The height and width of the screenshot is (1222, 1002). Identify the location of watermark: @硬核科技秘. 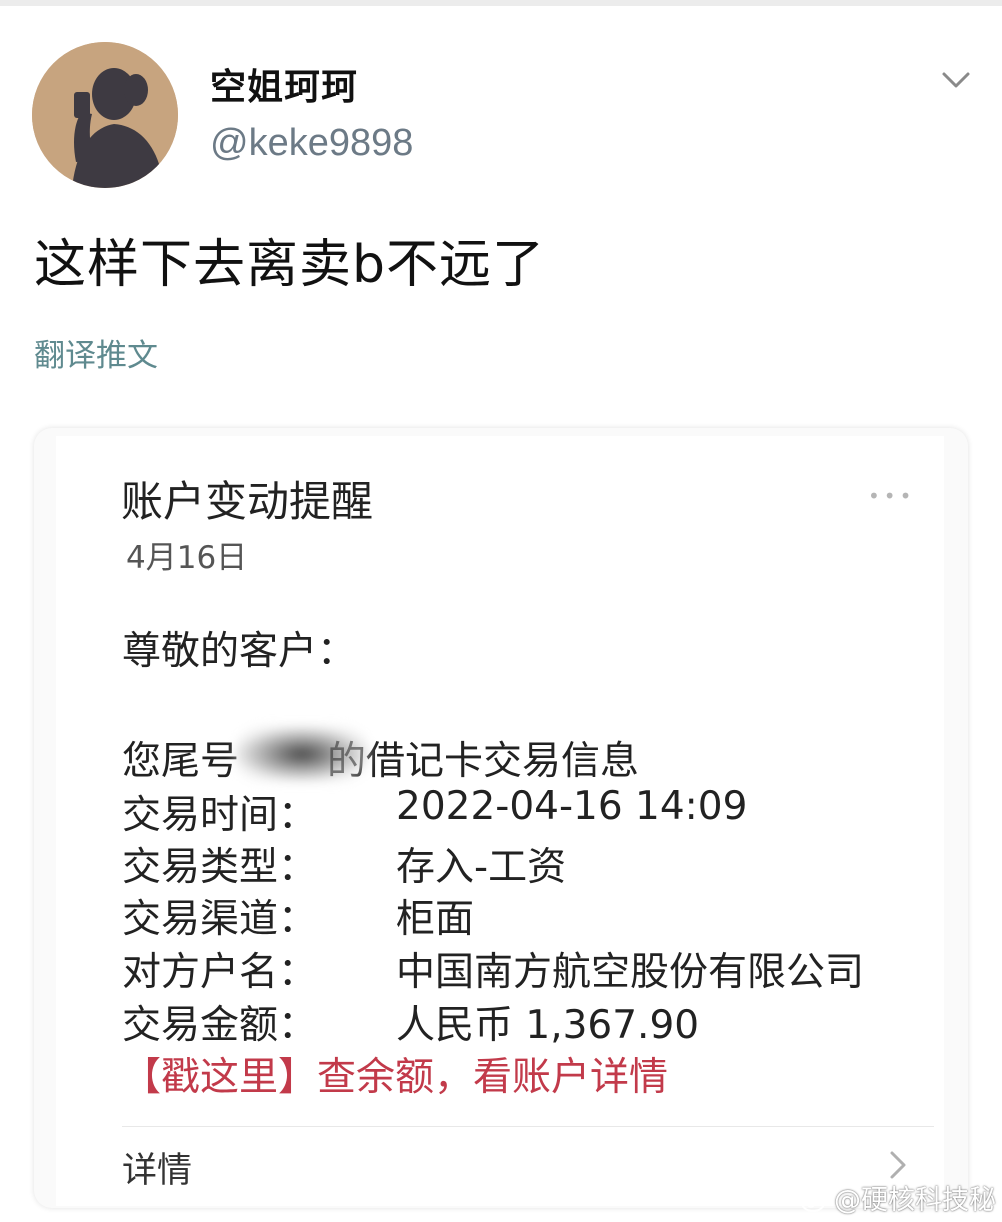
(898, 1197).